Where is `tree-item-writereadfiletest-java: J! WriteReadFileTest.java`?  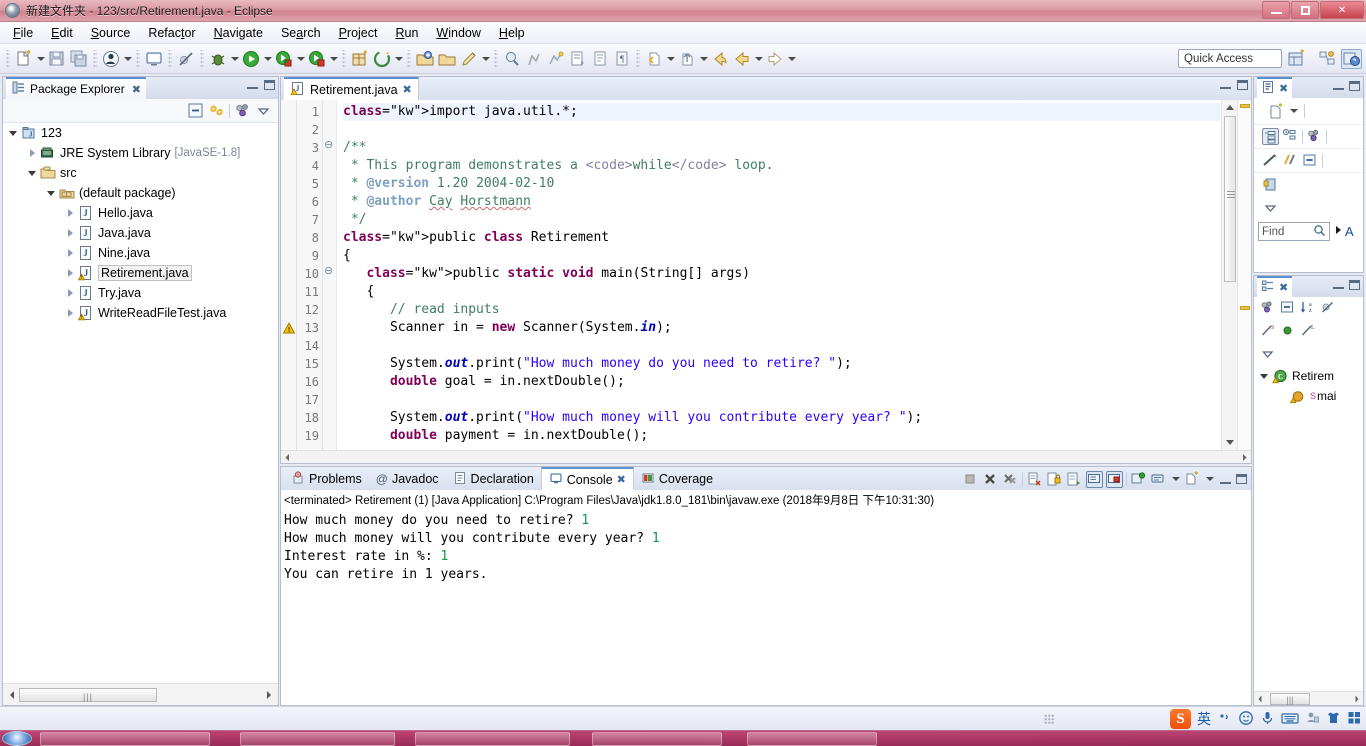 tree-item-writereadfiletest-java: J! WriteReadFileTest.java is located at coordinates (140, 313).